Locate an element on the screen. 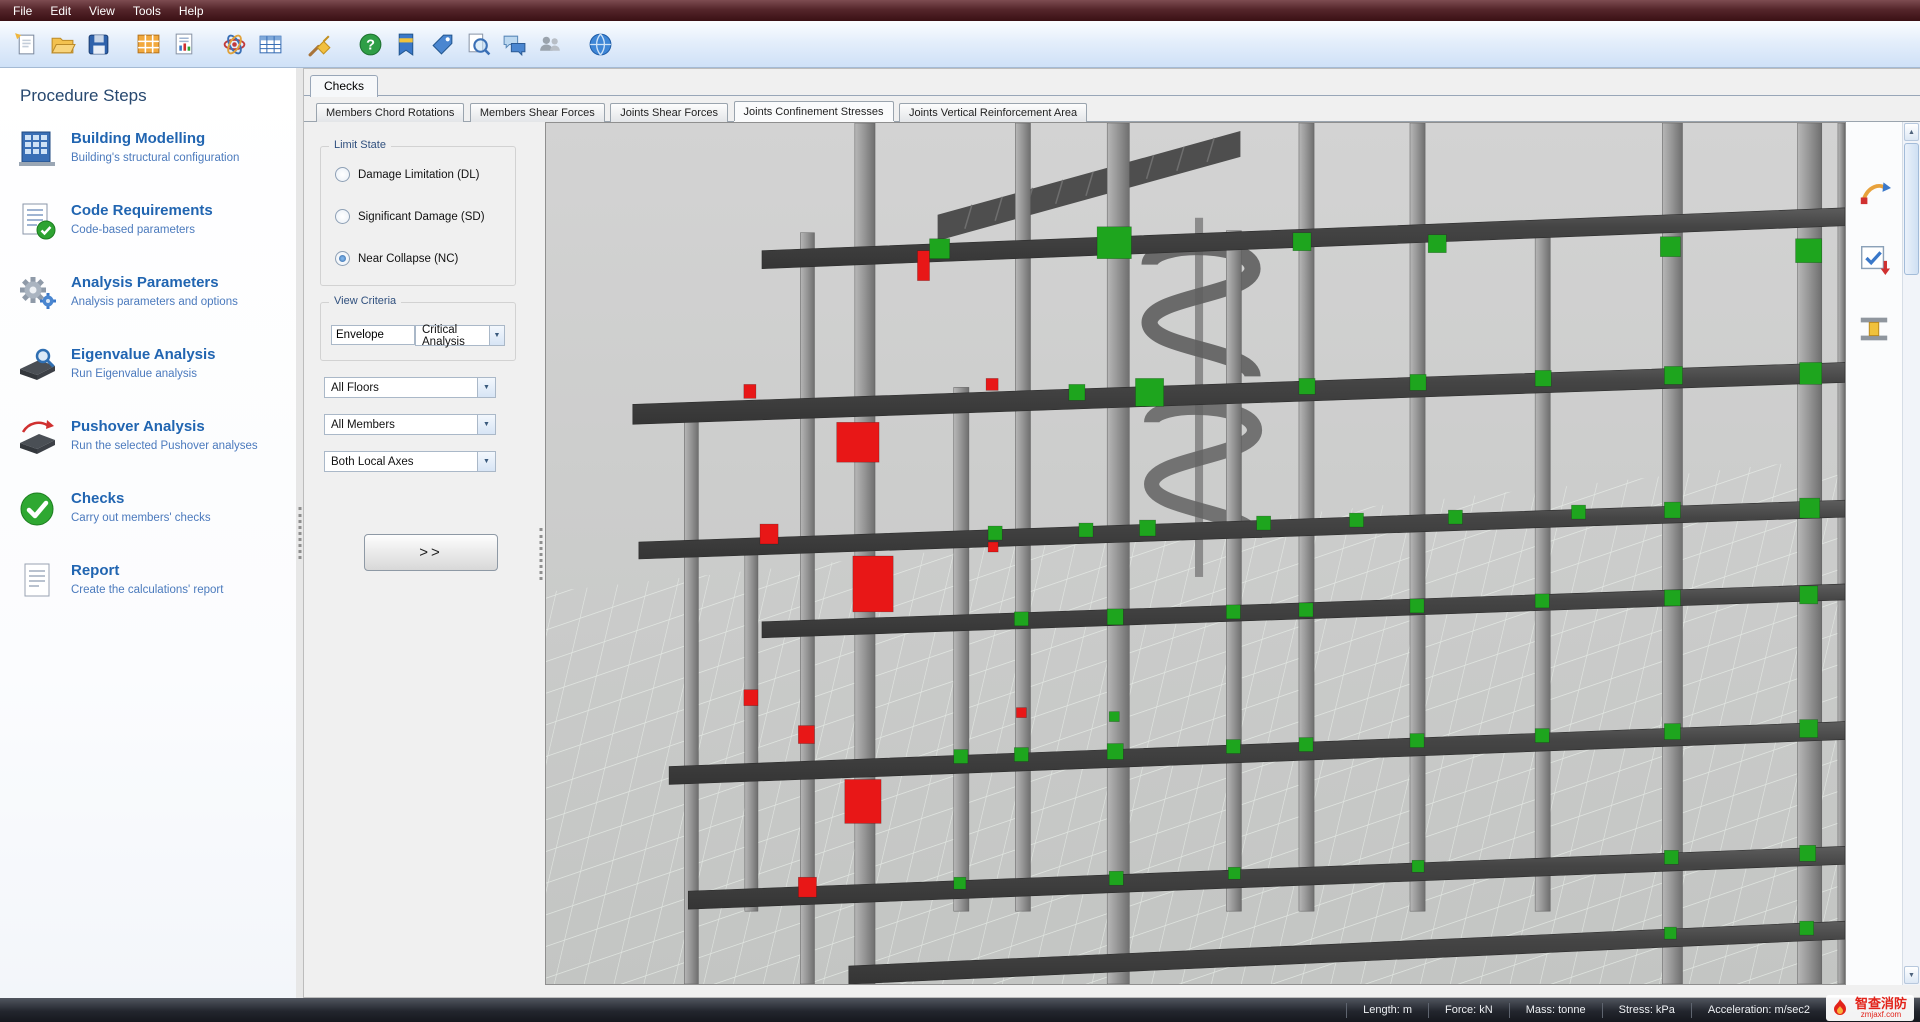 The image size is (1920, 1022). step-desc: Code-based parameters is located at coordinates (133, 230).